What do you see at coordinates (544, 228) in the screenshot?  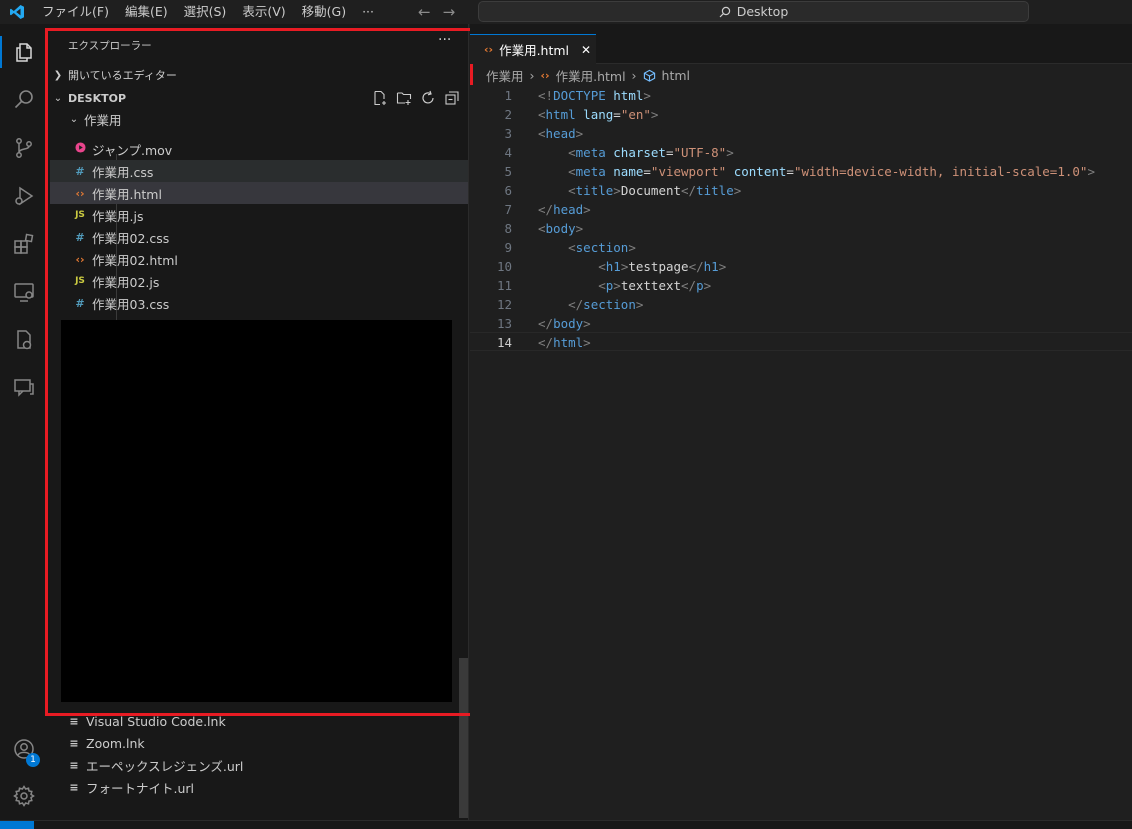 I see `code-line-8: 8 <body>` at bounding box center [544, 228].